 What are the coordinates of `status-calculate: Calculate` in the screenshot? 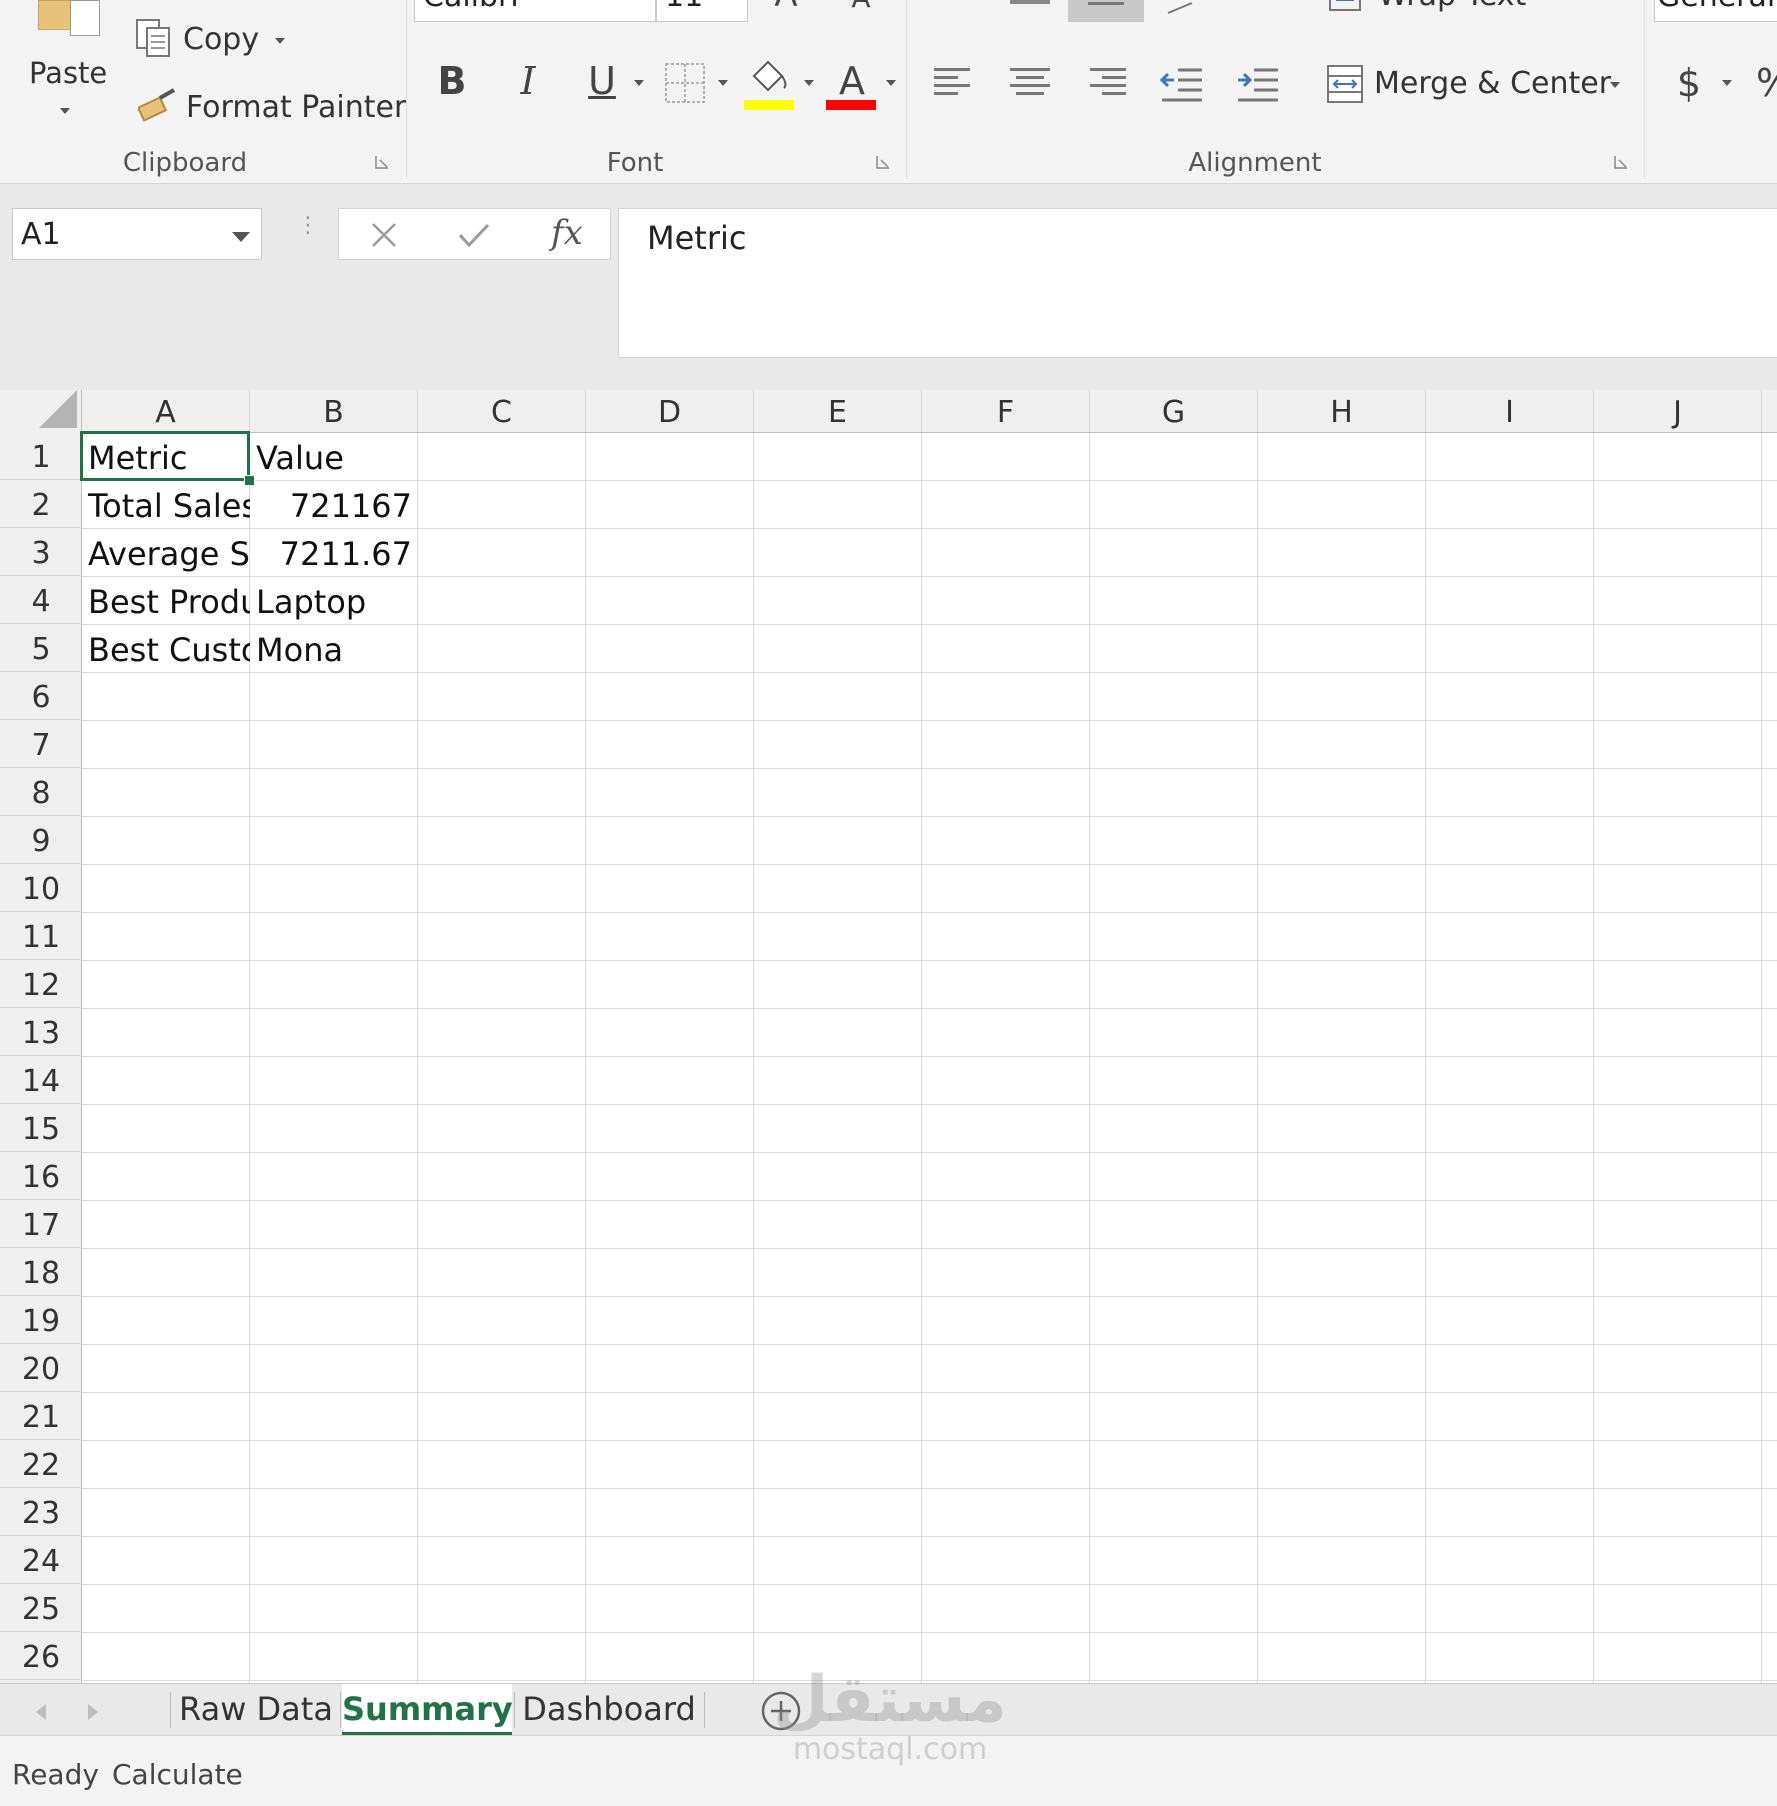 It's located at (177, 1774).